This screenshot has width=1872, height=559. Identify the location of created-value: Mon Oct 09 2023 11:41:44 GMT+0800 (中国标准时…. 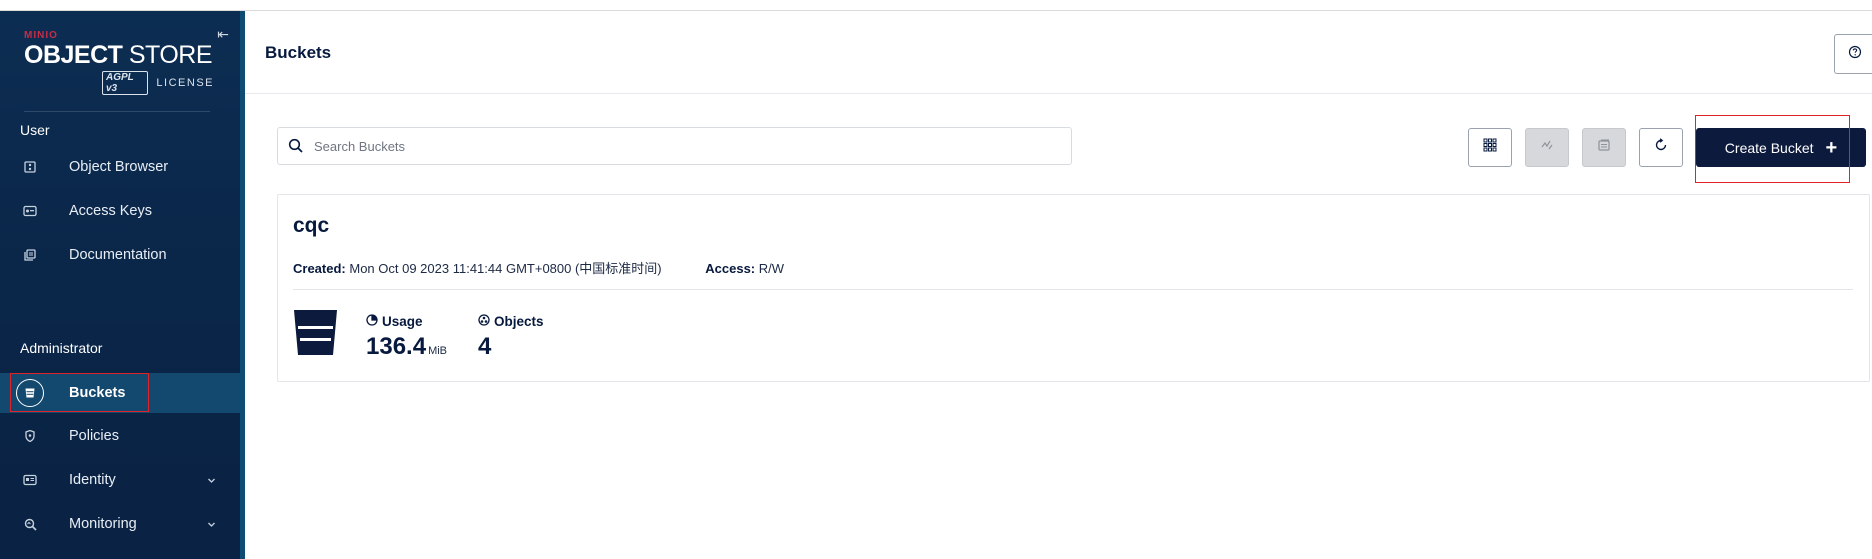
(505, 268).